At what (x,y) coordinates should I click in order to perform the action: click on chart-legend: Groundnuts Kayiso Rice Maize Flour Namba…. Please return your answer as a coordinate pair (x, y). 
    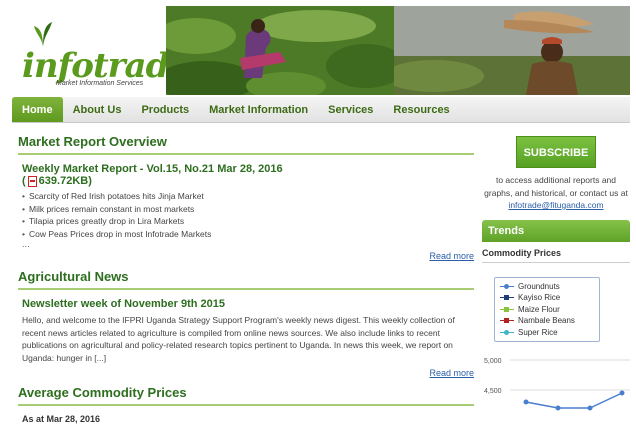
    Looking at the image, I should click on (547, 309).